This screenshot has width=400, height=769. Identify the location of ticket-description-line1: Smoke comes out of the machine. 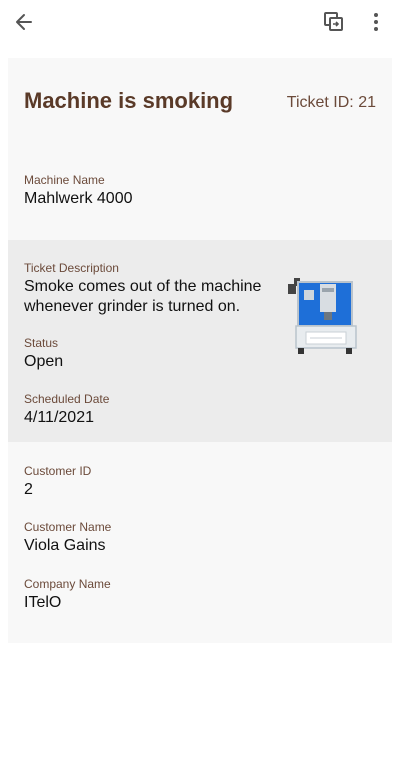
(143, 286).